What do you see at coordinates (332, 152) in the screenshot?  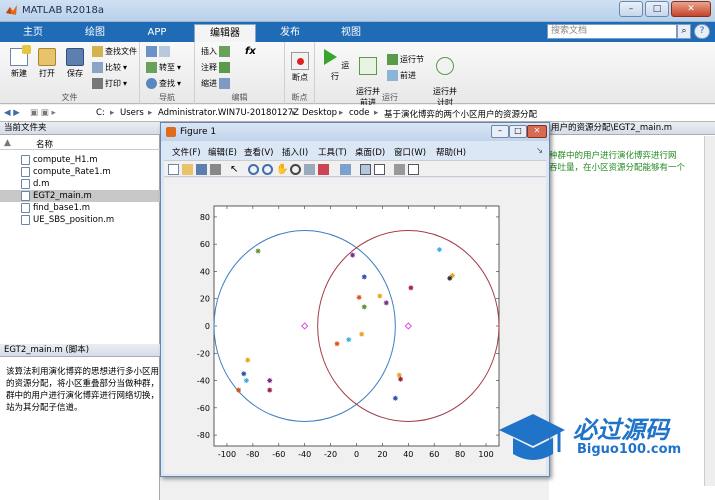 I see `menu-tools: 工具(T)` at bounding box center [332, 152].